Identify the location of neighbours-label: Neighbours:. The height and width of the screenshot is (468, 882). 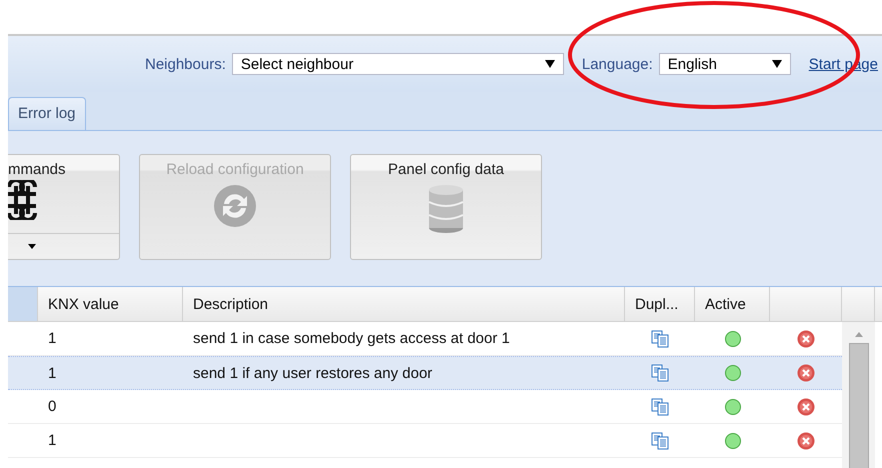
(185, 64).